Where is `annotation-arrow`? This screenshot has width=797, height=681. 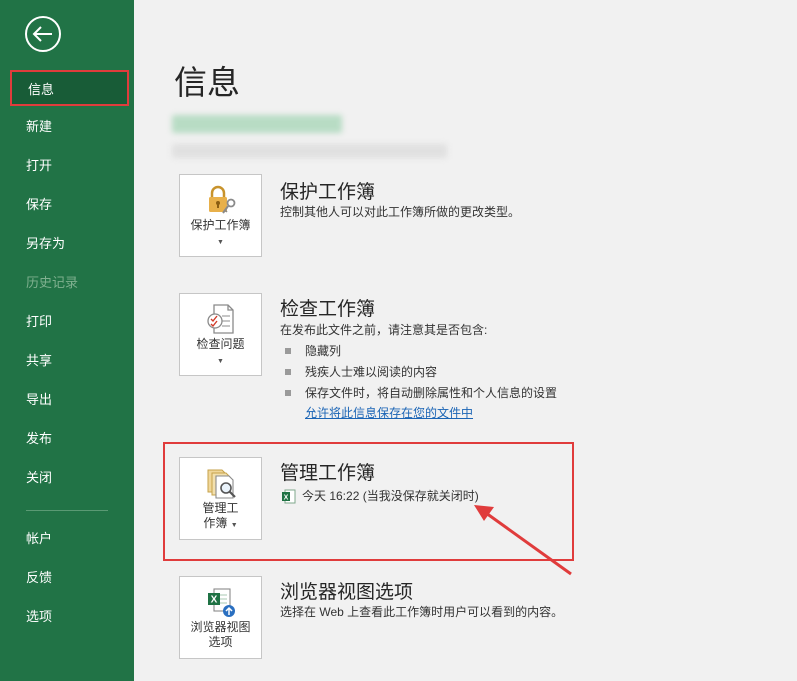
annotation-arrow is located at coordinates (523, 540).